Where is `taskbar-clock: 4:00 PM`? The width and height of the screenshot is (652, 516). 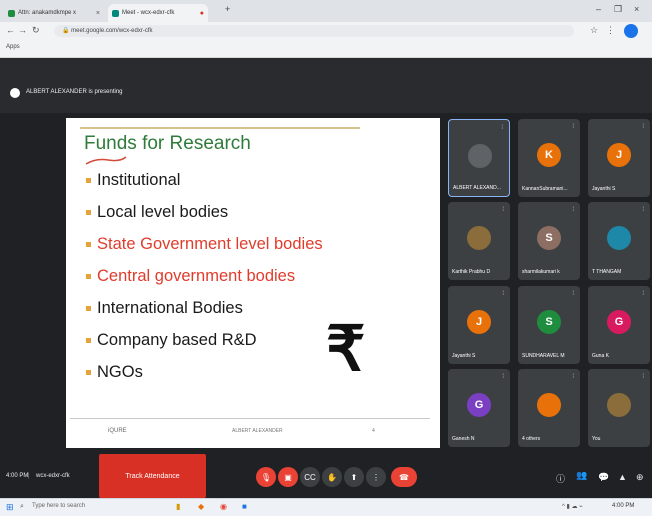
taskbar-clock: 4:00 PM is located at coordinates (623, 506).